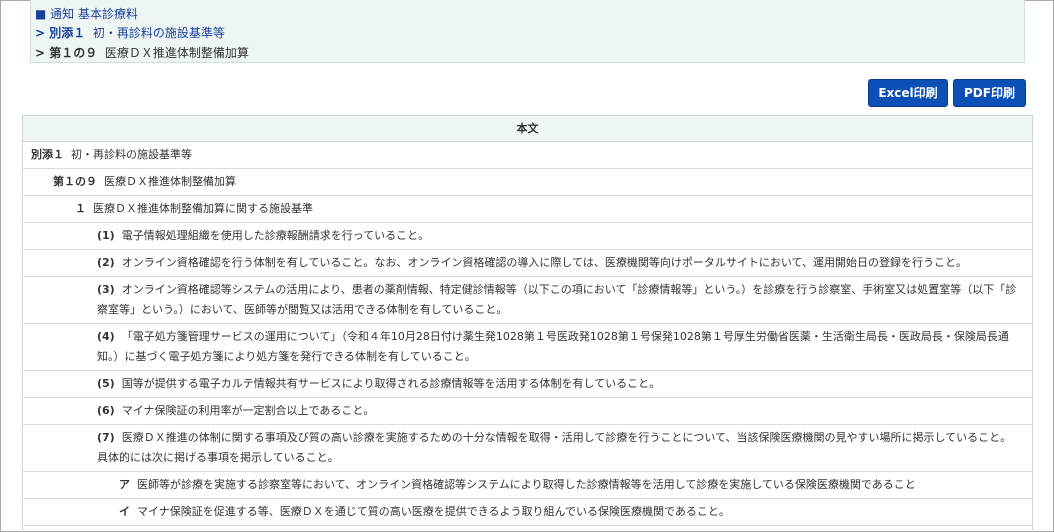 The height and width of the screenshot is (532, 1054). I want to click on breadcrumb-item-notice: ■ 通知 基本診療料, so click(86, 13).